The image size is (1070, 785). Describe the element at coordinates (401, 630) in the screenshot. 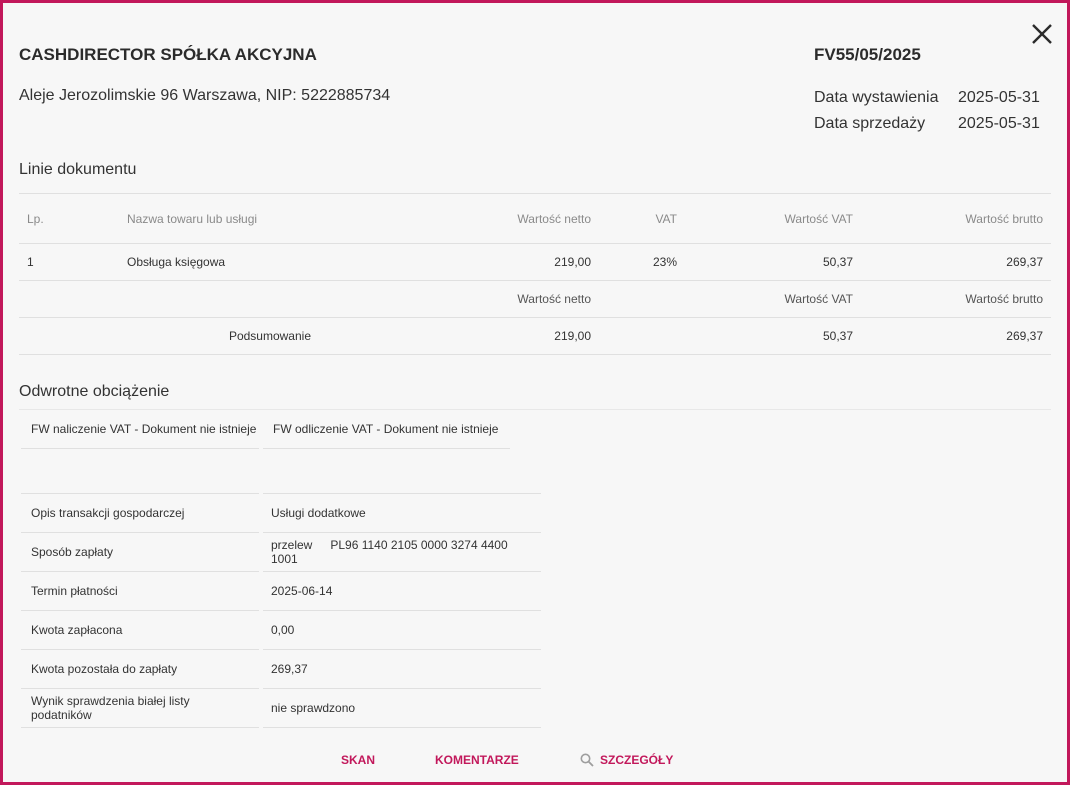

I see `detail-value: 0,00` at that location.